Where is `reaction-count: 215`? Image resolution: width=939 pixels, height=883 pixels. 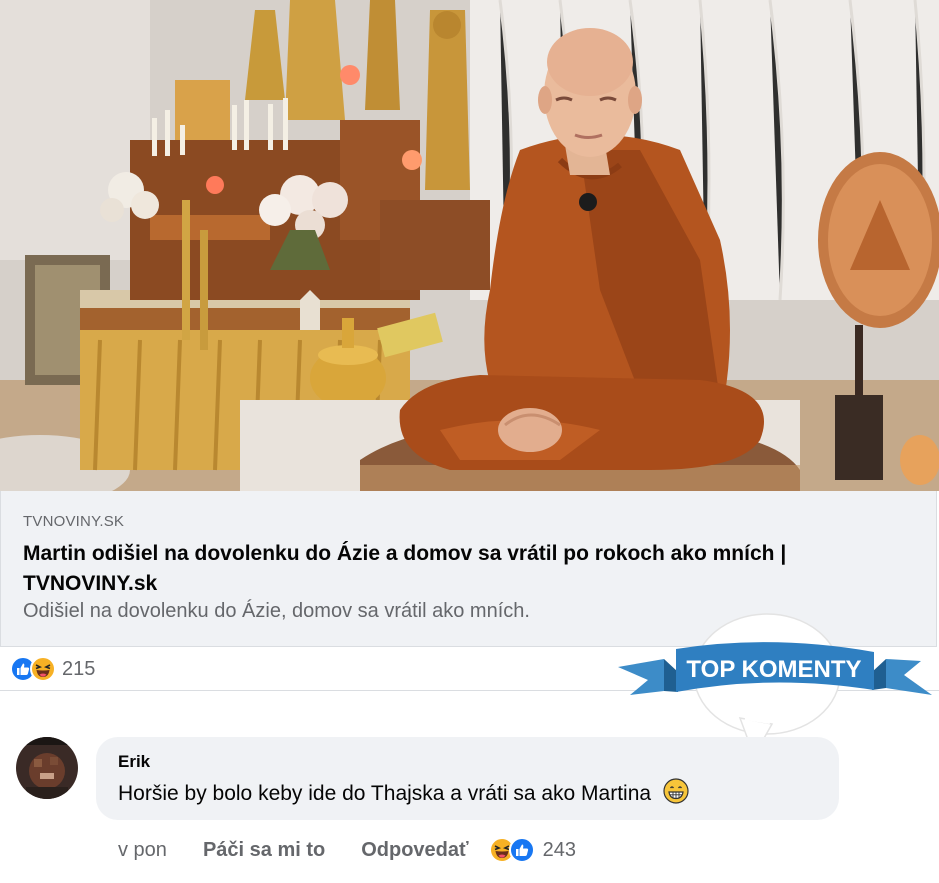
reaction-count: 215 is located at coordinates (79, 668).